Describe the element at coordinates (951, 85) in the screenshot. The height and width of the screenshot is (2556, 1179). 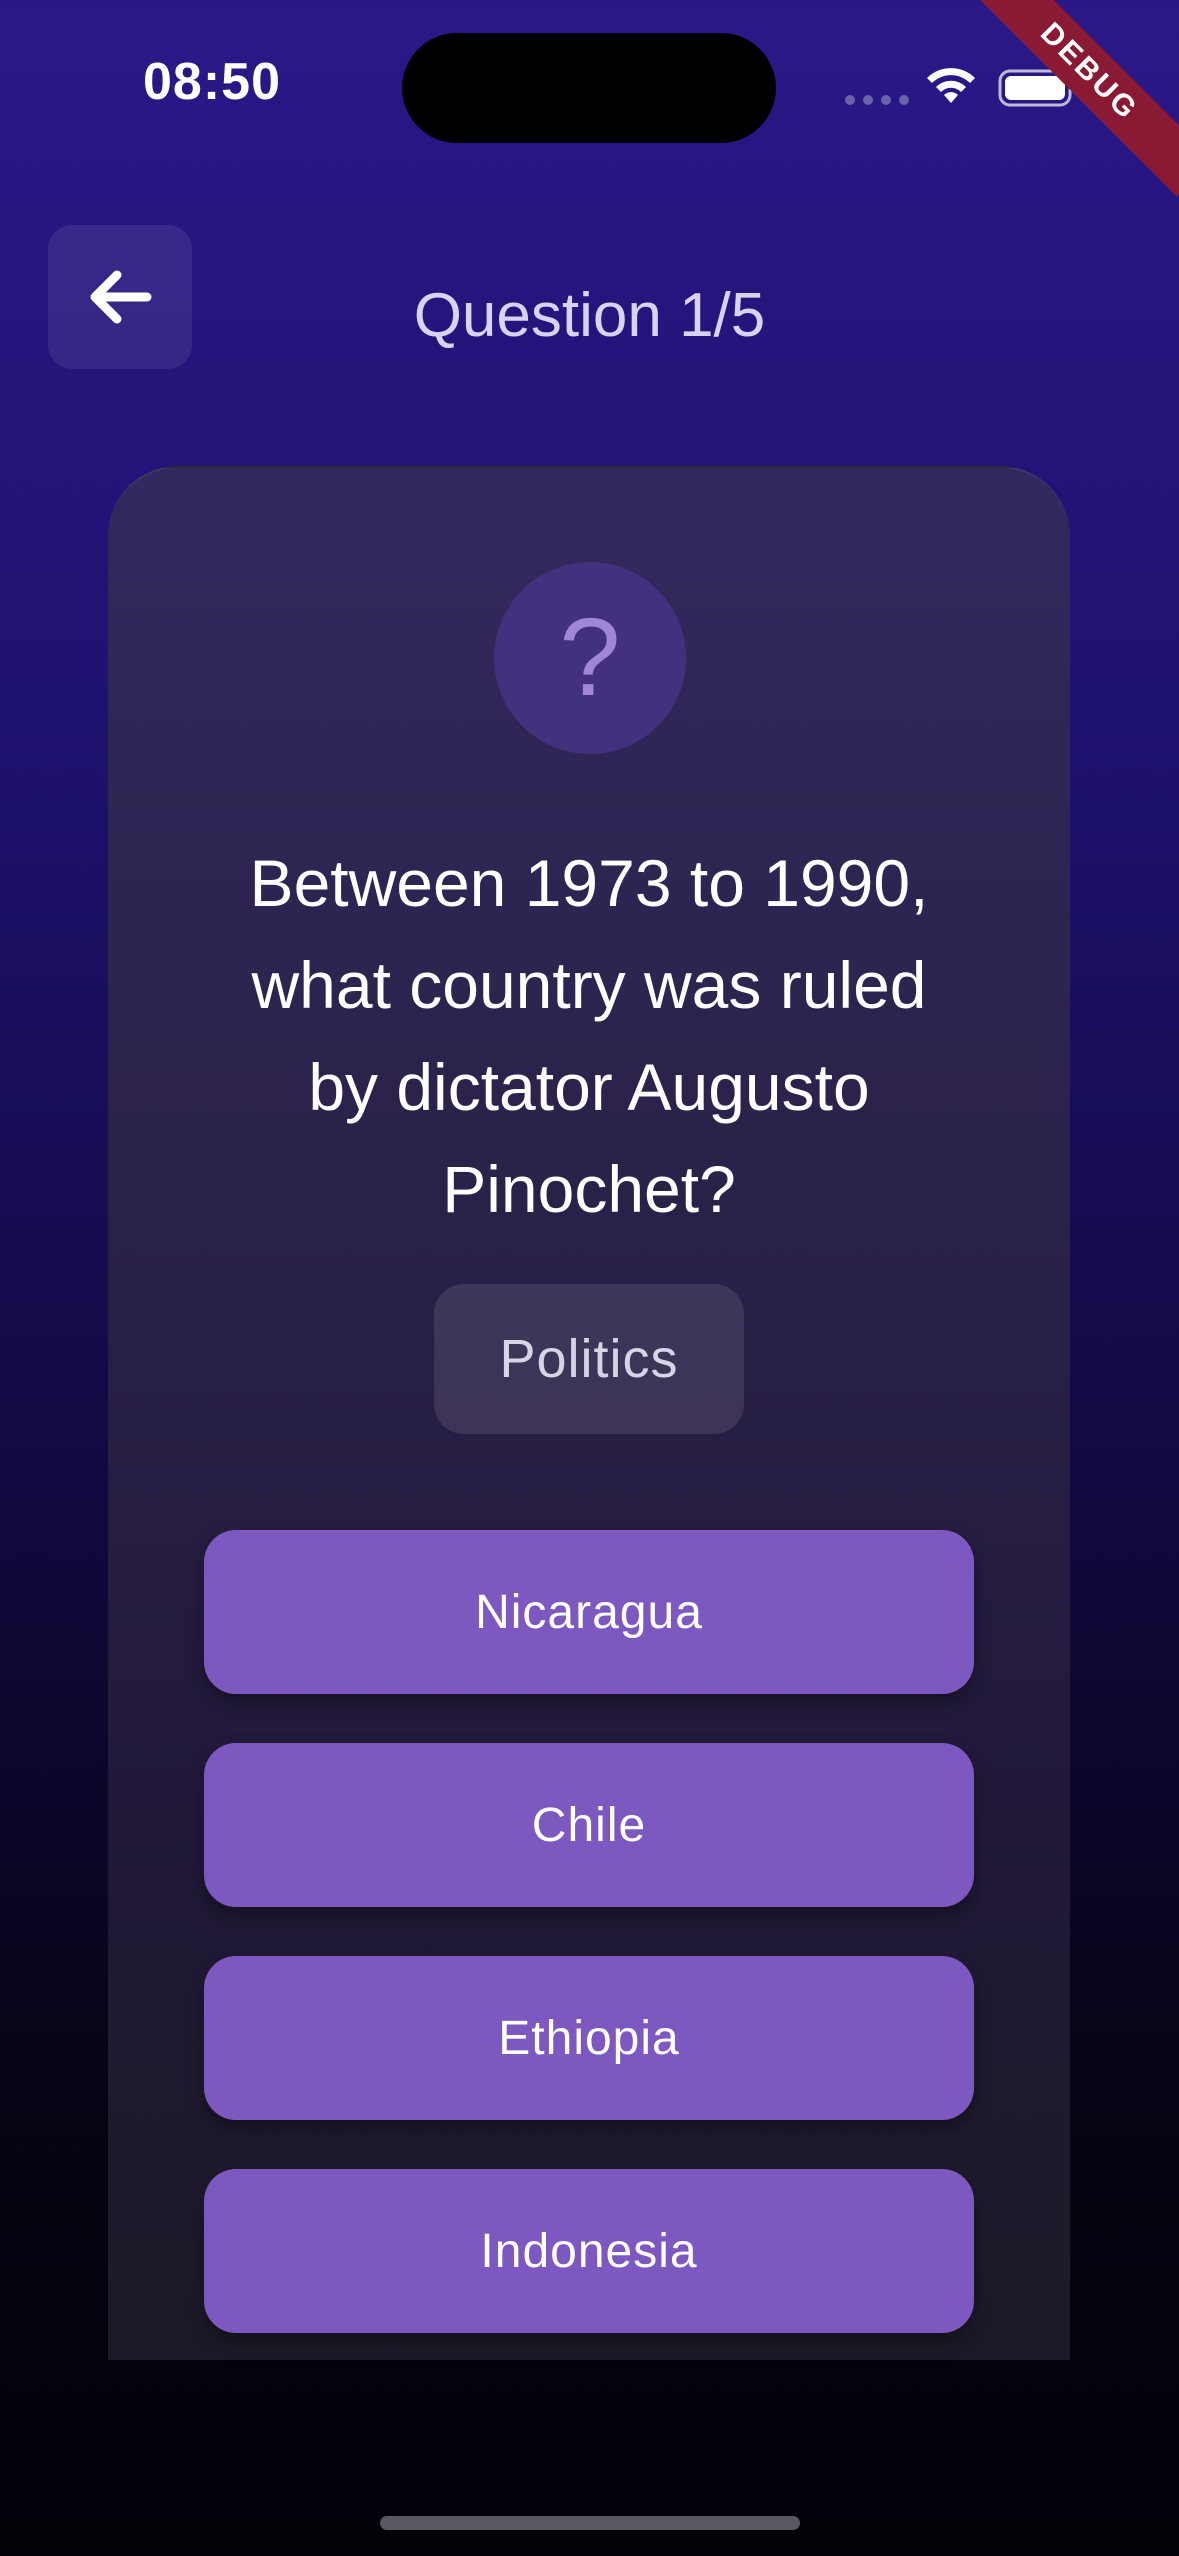
I see `wifi-icon` at that location.